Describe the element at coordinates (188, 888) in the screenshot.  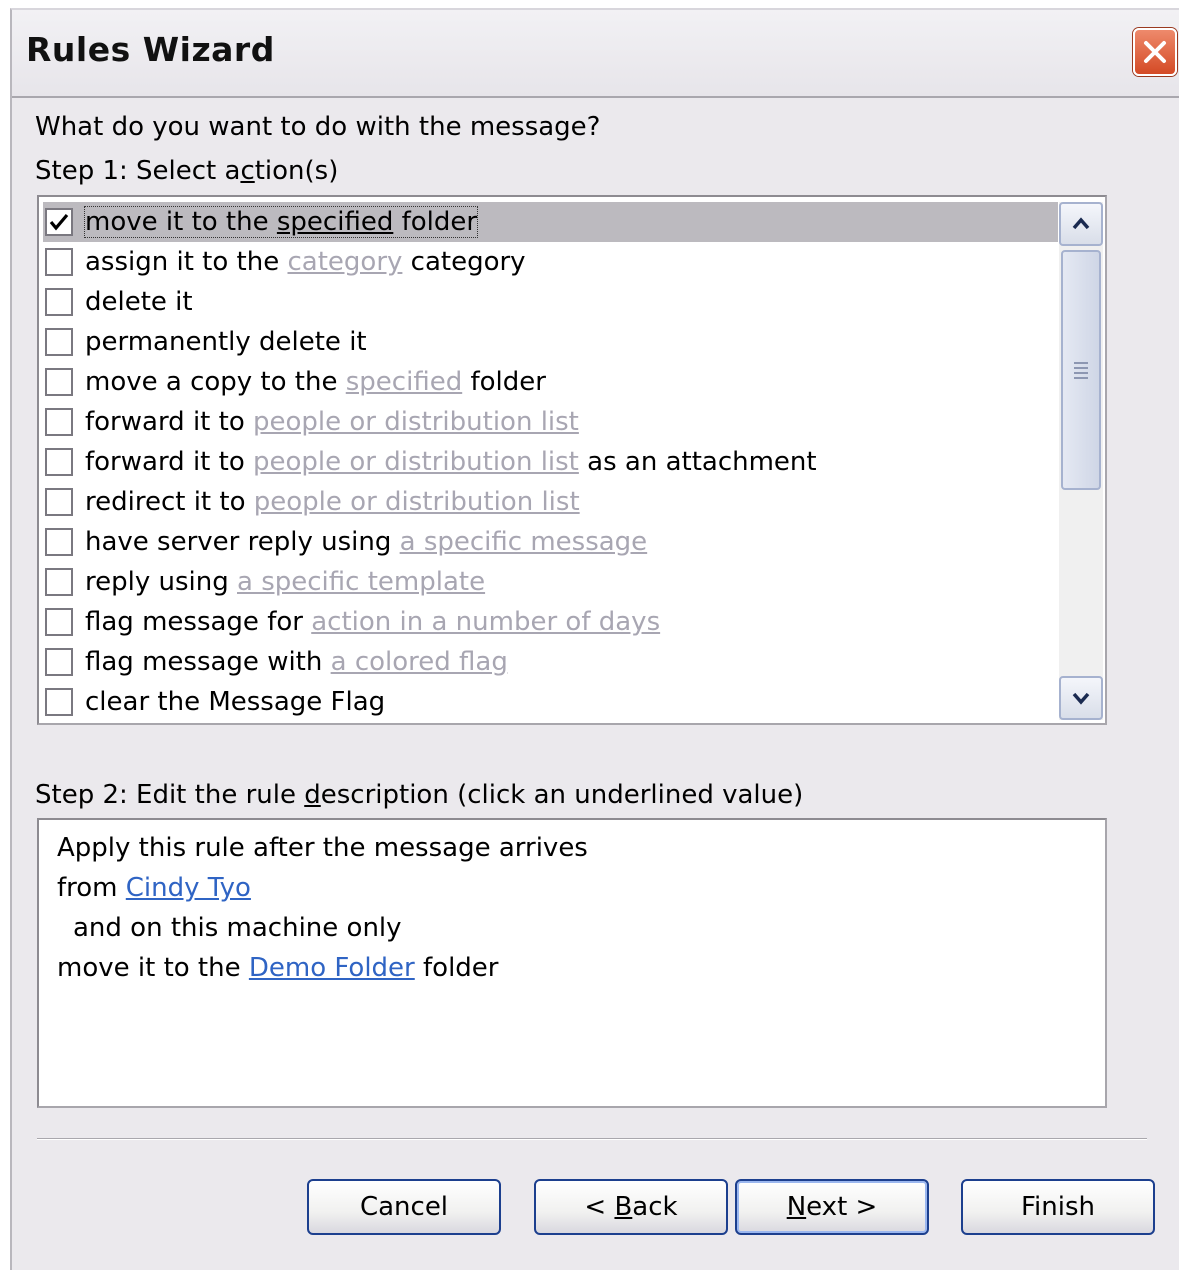
I see `sender-link: Cindy Tyo` at that location.